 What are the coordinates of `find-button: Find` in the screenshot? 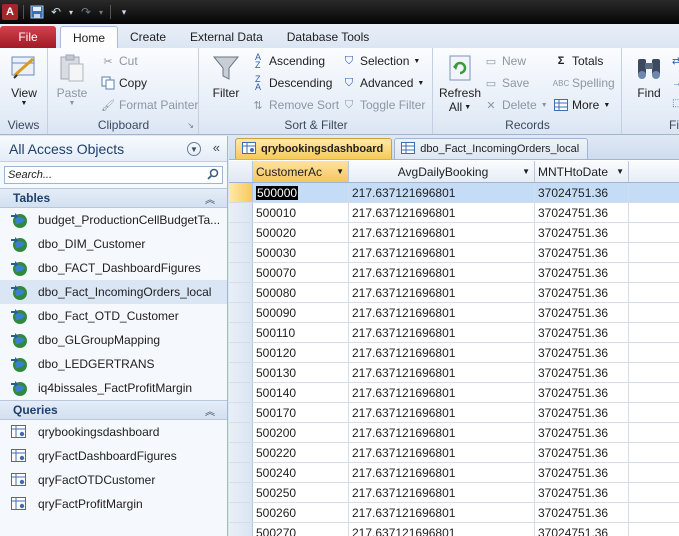 It's located at (649, 76).